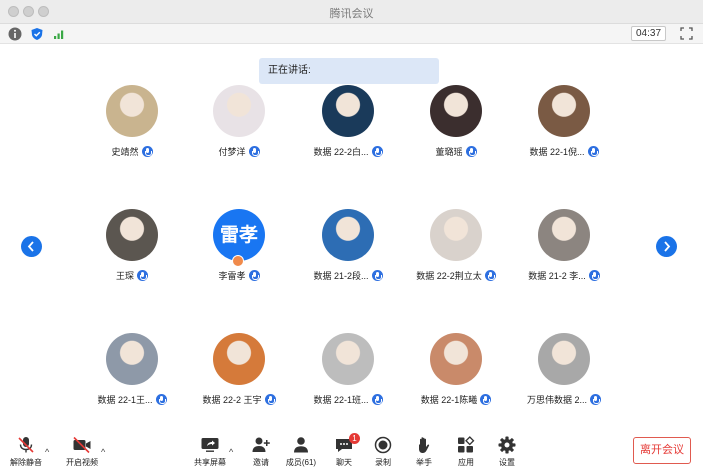  I want to click on microphone-muted-icon, so click(26, 445).